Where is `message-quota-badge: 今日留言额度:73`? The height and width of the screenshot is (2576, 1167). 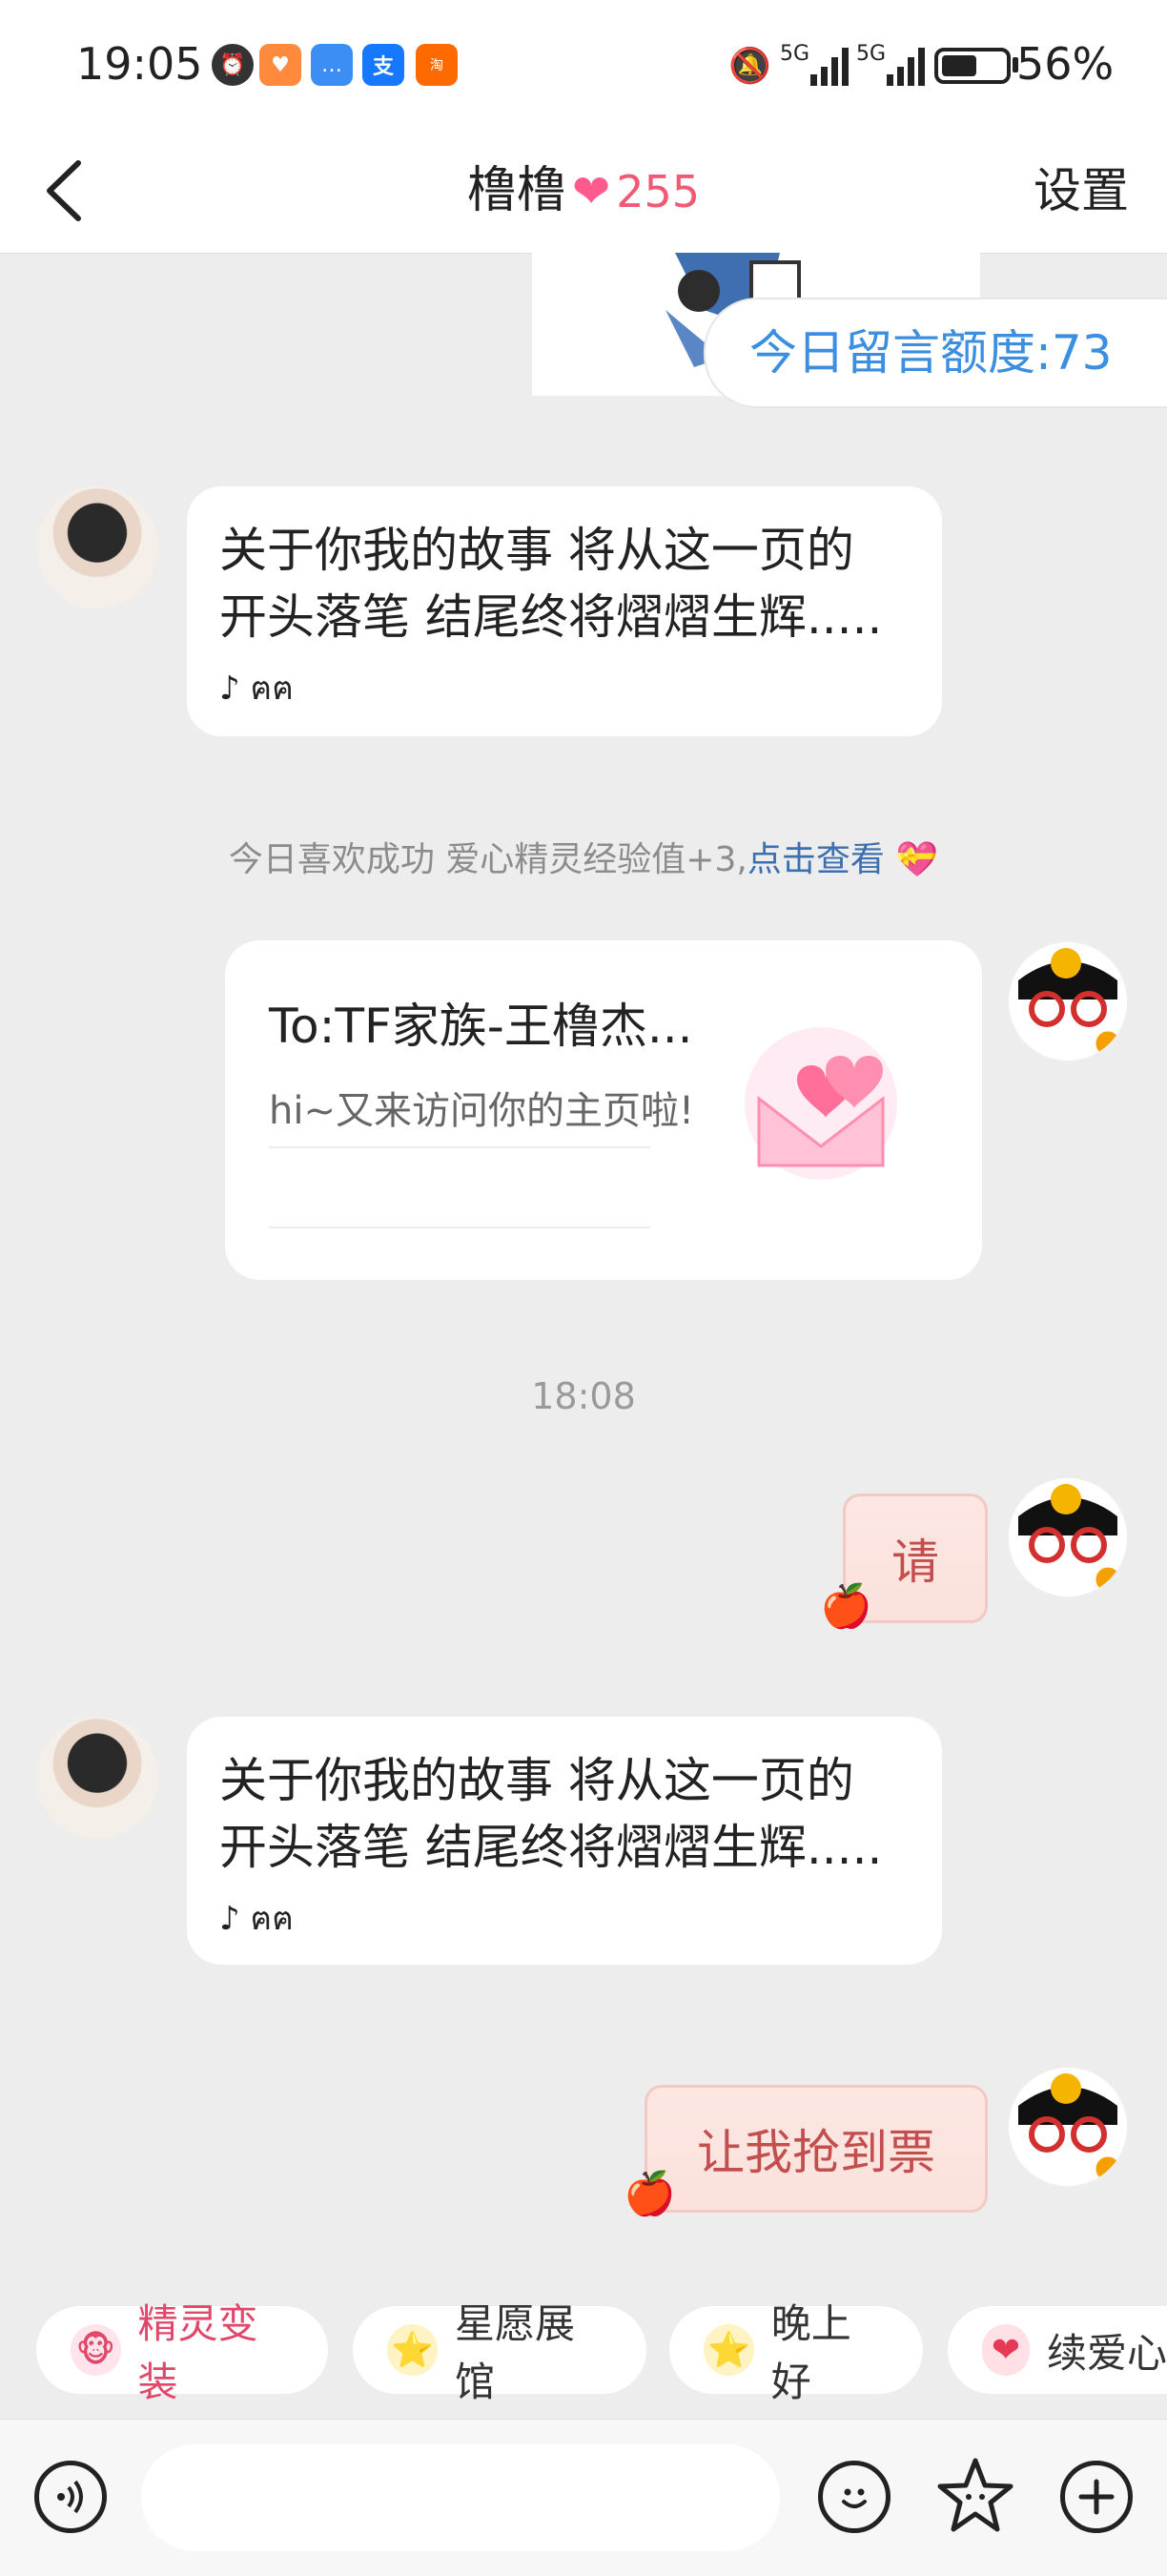 message-quota-badge: 今日留言额度:73 is located at coordinates (935, 353).